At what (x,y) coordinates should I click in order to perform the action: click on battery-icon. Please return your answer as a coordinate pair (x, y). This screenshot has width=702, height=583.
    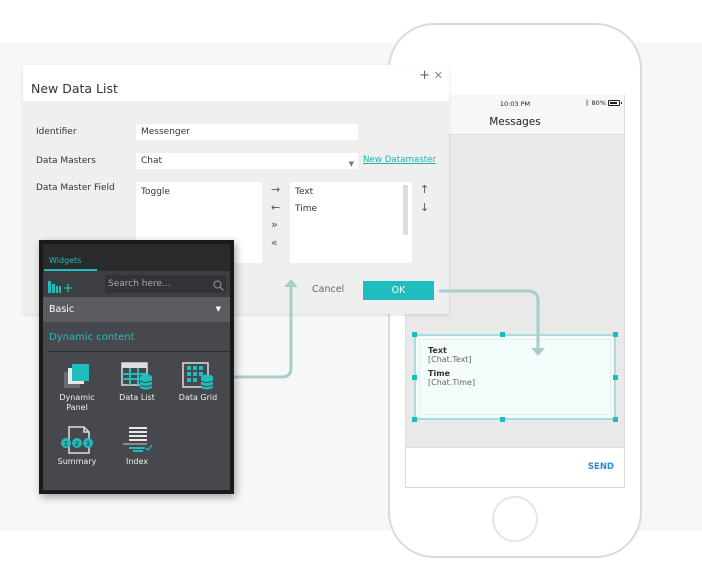
    Looking at the image, I should click on (615, 103).